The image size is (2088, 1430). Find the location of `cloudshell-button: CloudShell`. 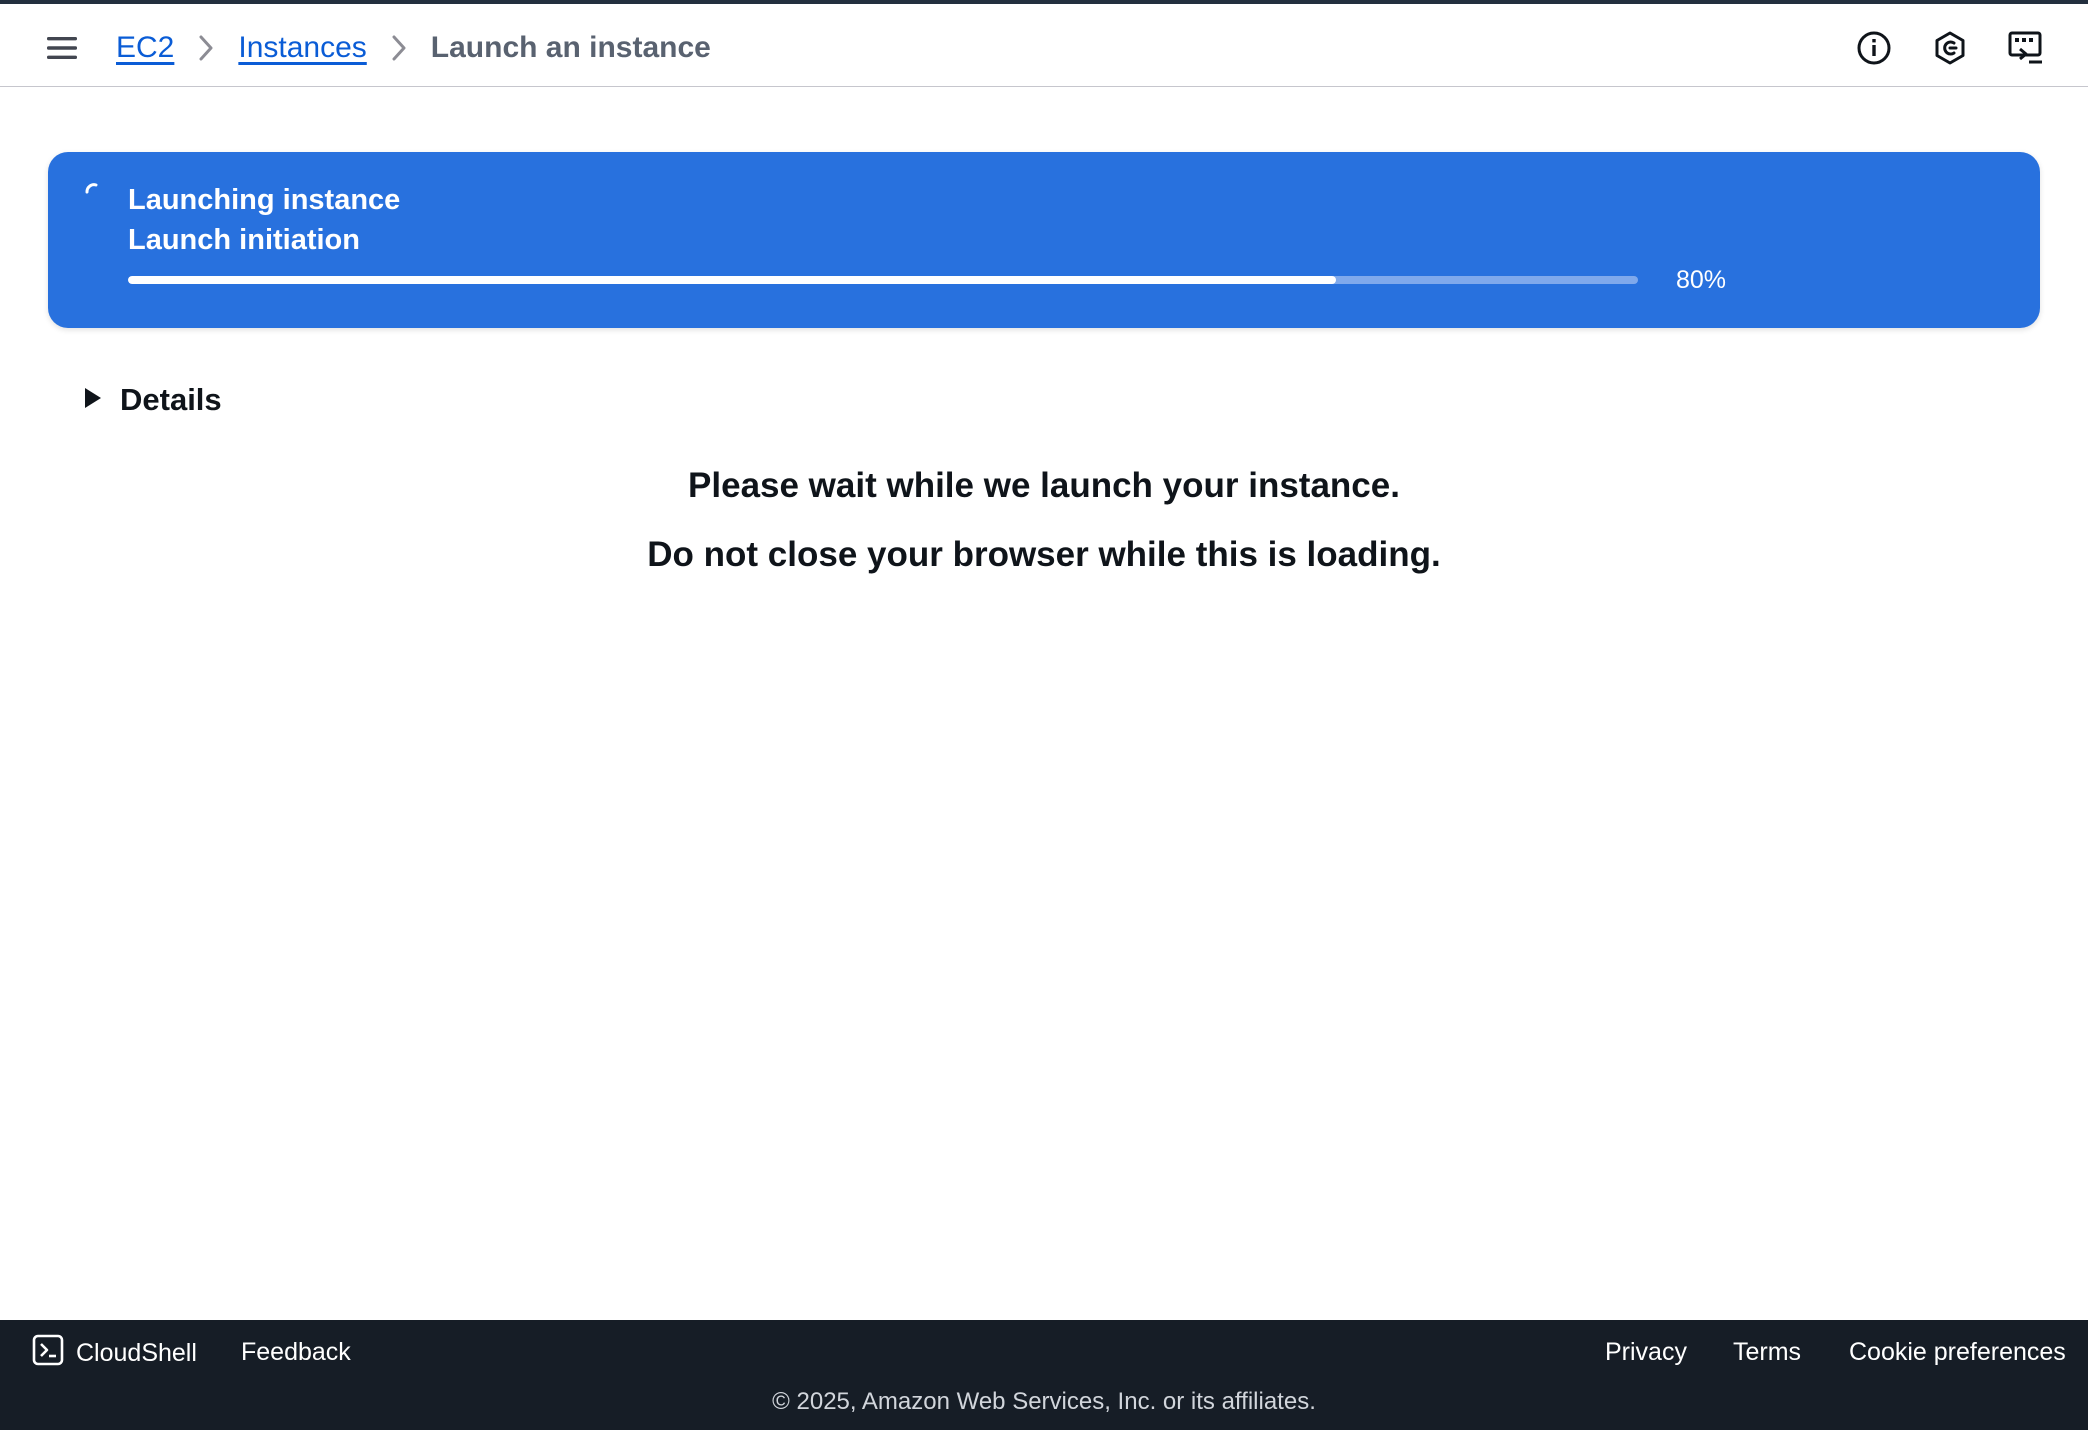

cloudshell-button: CloudShell is located at coordinates (114, 1352).